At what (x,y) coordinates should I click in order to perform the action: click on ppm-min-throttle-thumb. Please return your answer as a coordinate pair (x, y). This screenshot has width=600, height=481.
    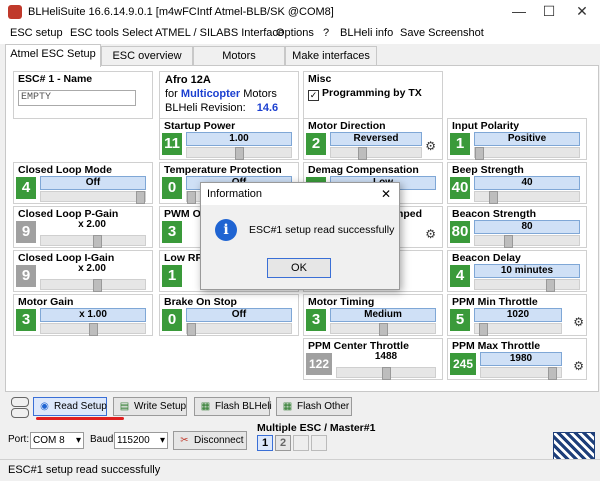
    Looking at the image, I should click on (483, 329).